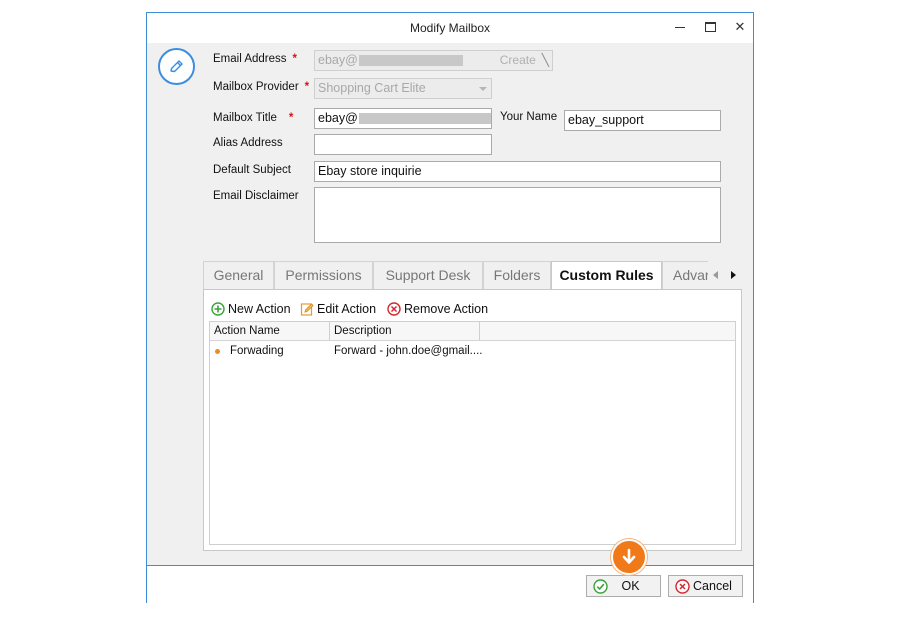 The width and height of the screenshot is (900, 620). I want to click on mailbox-provider-value: Shopping Cart Elite, so click(372, 88).